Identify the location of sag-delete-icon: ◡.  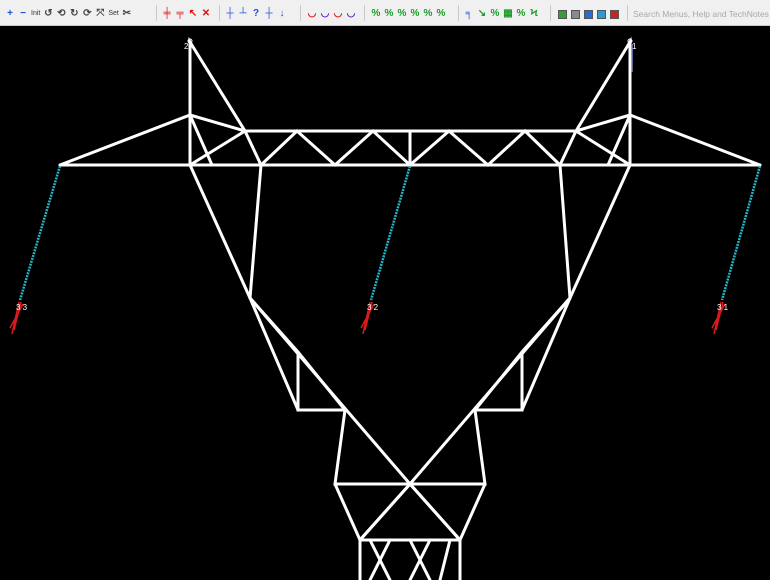
(338, 14).